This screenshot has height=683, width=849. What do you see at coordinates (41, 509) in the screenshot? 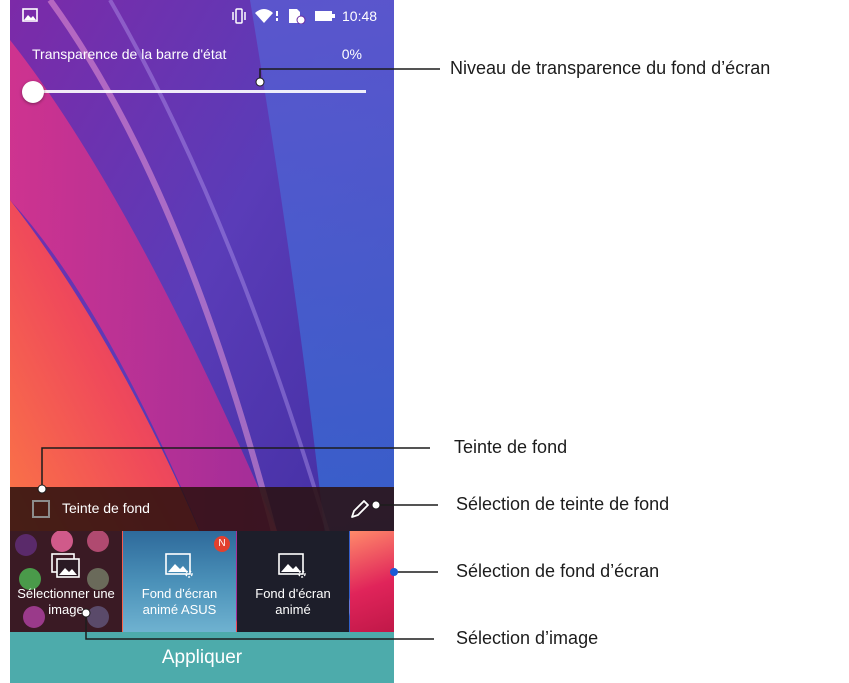
I see `background-tint-checkbox` at bounding box center [41, 509].